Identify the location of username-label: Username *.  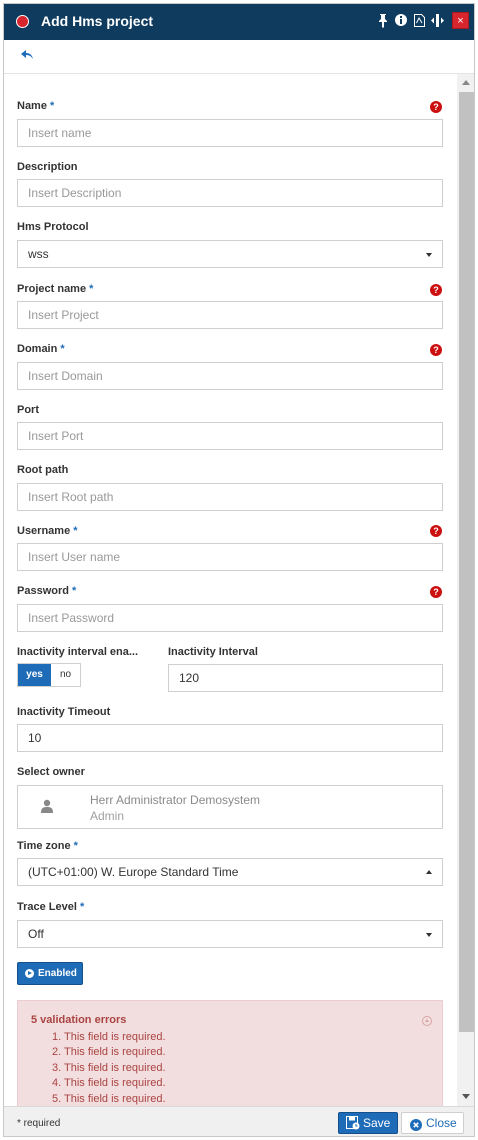
(47, 531).